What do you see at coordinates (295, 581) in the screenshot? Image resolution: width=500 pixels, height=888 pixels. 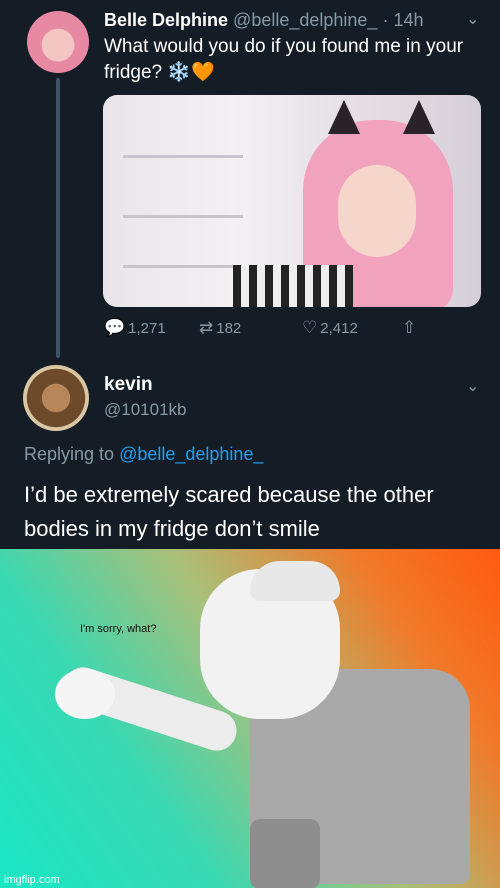 I see `meme-figure-hair` at bounding box center [295, 581].